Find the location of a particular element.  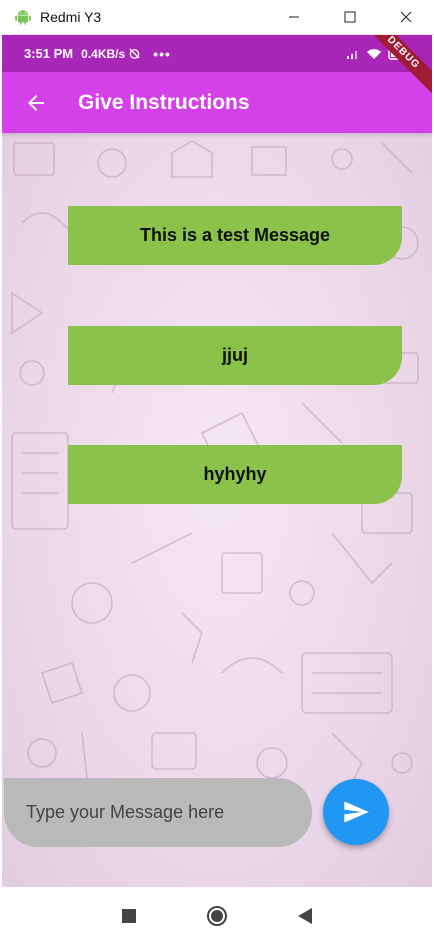

maximize-icon is located at coordinates (350, 17).